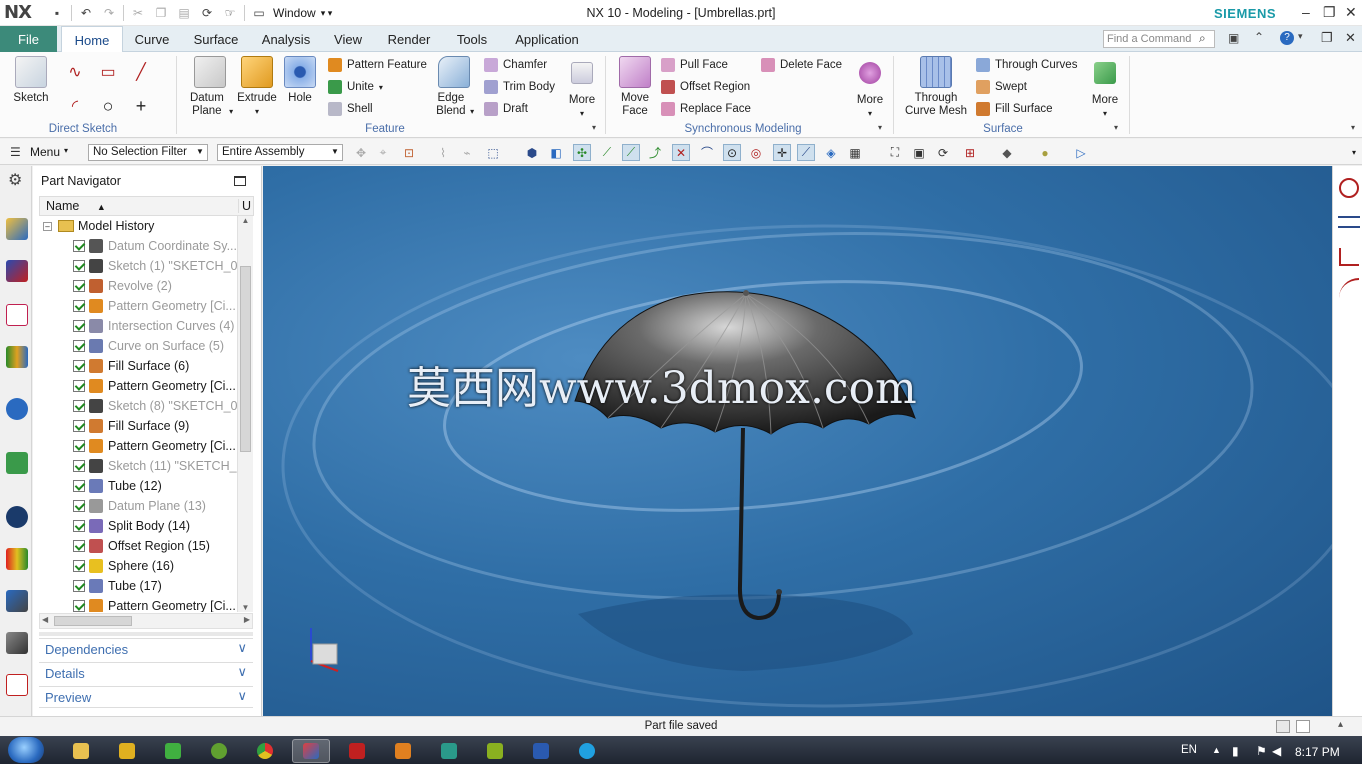 This screenshot has width=1362, height=764. Describe the element at coordinates (138, 586) in the screenshot. I see `tree-node-feature: Tube (17)` at that location.